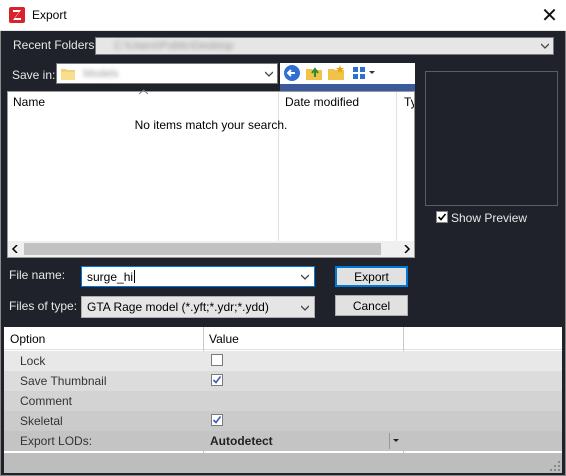 Image resolution: width=566 pixels, height=476 pixels. I want to click on skeletal-checkbox, so click(217, 420).